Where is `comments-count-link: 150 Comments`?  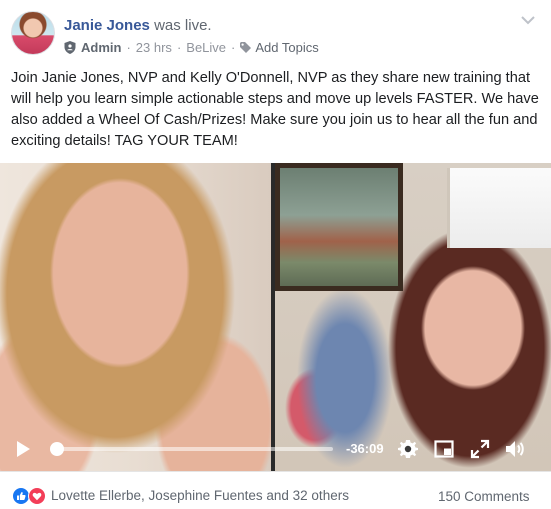 comments-count-link: 150 Comments is located at coordinates (484, 497).